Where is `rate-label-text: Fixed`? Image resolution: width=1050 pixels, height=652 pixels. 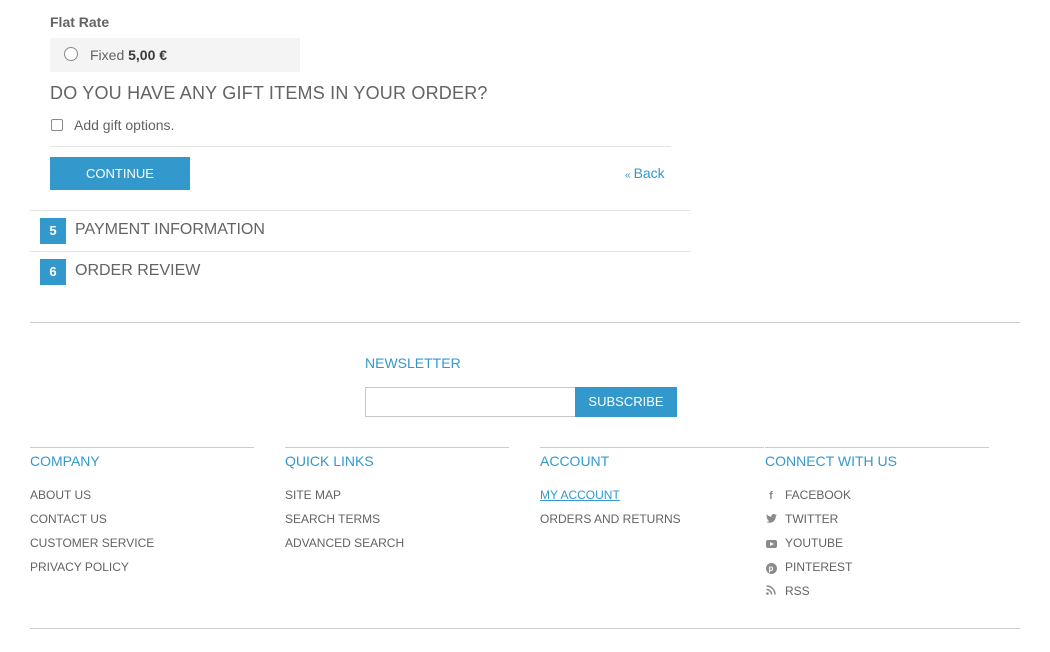 rate-label-text: Fixed is located at coordinates (107, 55).